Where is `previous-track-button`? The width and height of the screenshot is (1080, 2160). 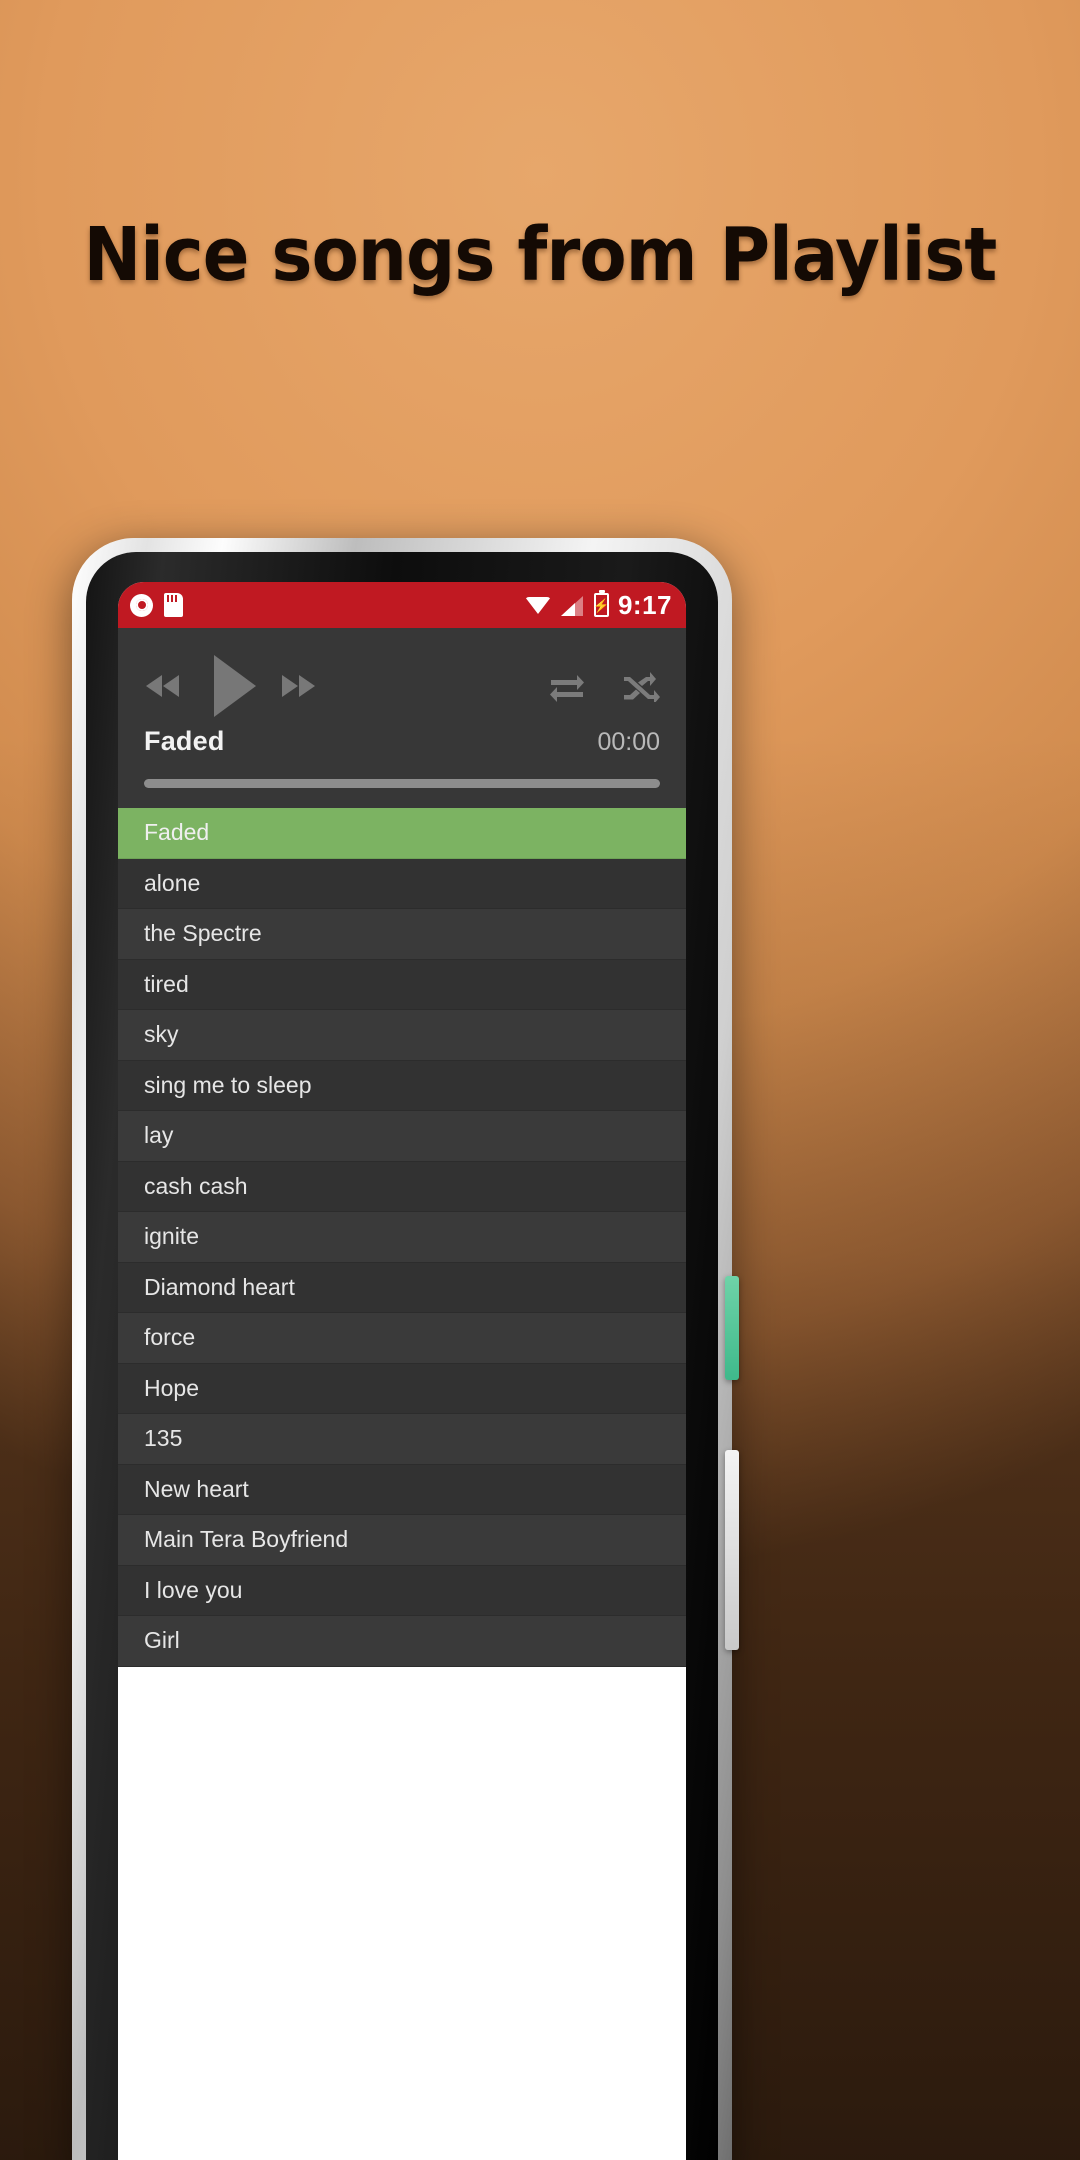 previous-track-button is located at coordinates (168, 686).